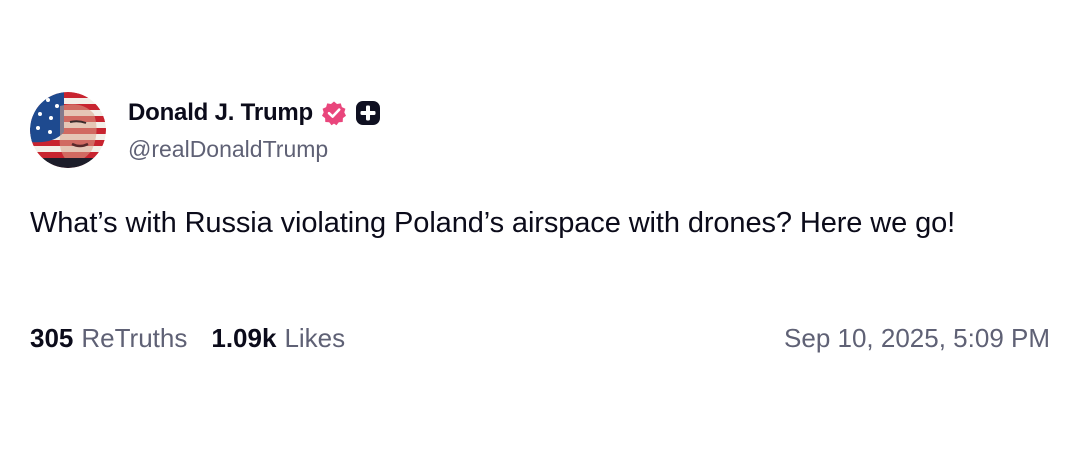 This screenshot has width=1080, height=464. What do you see at coordinates (368, 113) in the screenshot?
I see `plus-badge-icon` at bounding box center [368, 113].